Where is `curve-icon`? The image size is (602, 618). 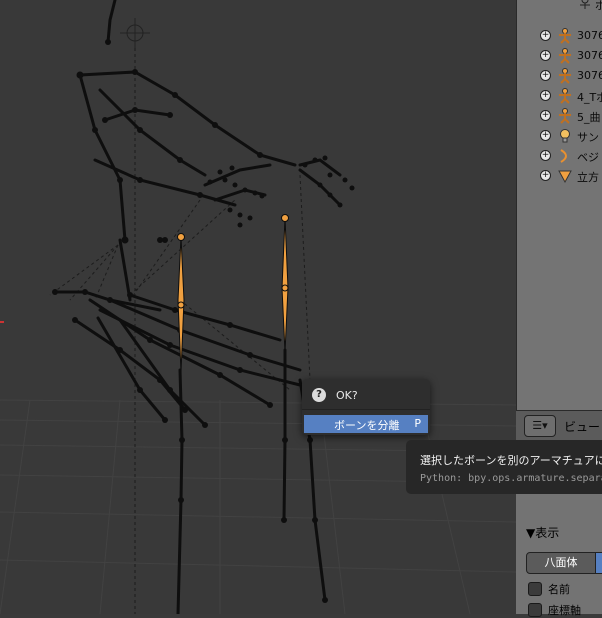 curve-icon is located at coordinates (565, 156).